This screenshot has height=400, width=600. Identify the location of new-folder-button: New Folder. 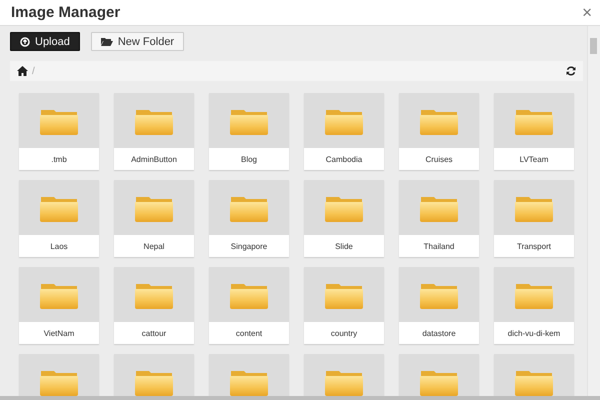
(137, 41).